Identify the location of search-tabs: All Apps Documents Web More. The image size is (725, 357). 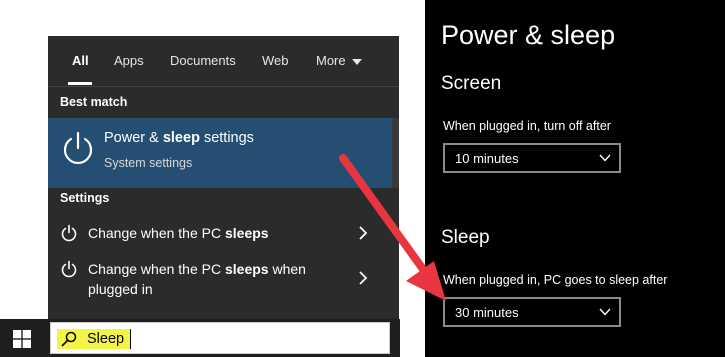
(223, 61).